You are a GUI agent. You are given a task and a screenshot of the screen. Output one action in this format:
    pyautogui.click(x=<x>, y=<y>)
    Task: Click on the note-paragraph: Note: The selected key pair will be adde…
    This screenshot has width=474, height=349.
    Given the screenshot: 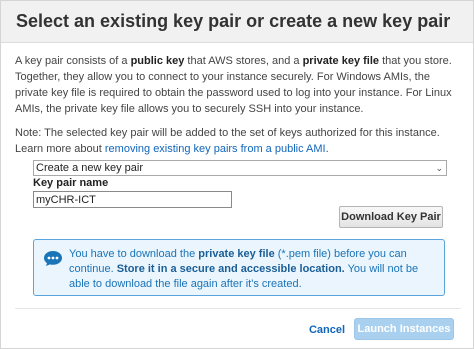 What is the action you would take?
    pyautogui.click(x=238, y=141)
    